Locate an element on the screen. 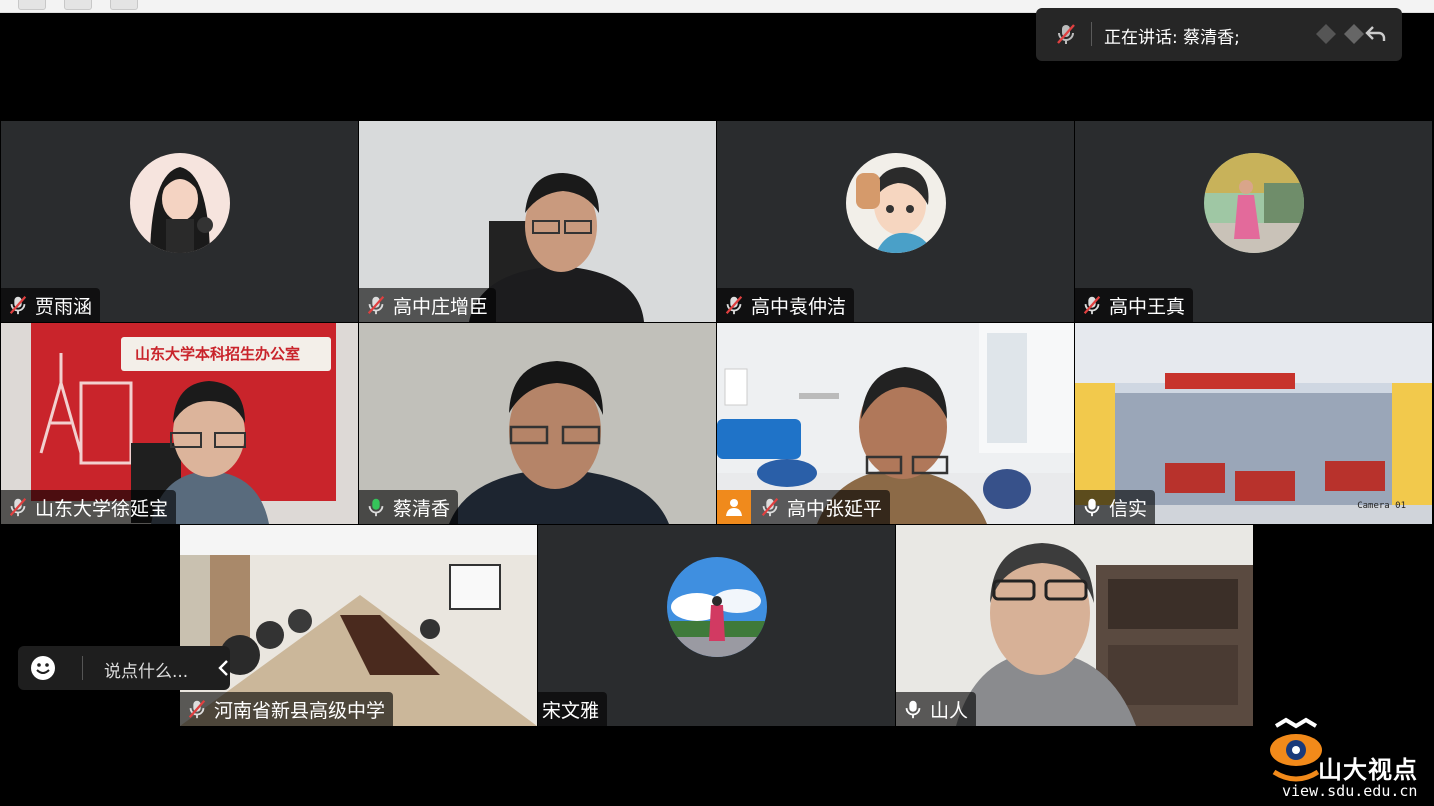 The image size is (1434, 806). participant-name: 高中王真 is located at coordinates (1147, 306).